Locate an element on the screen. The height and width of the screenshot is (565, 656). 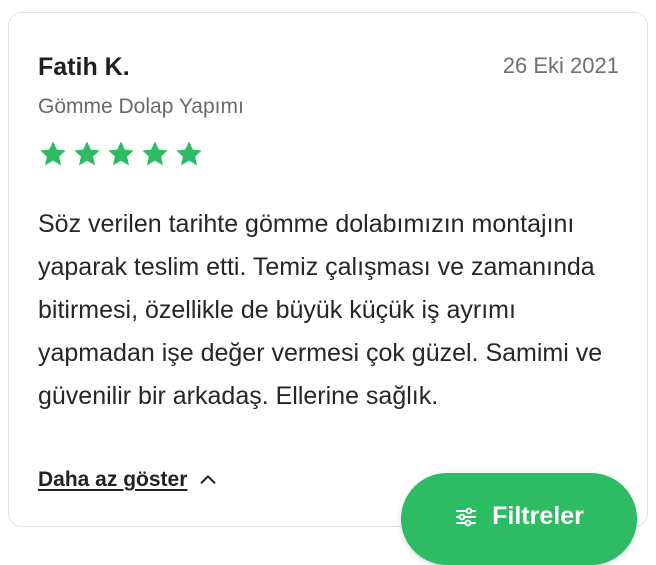
star-rating is located at coordinates (121, 154).